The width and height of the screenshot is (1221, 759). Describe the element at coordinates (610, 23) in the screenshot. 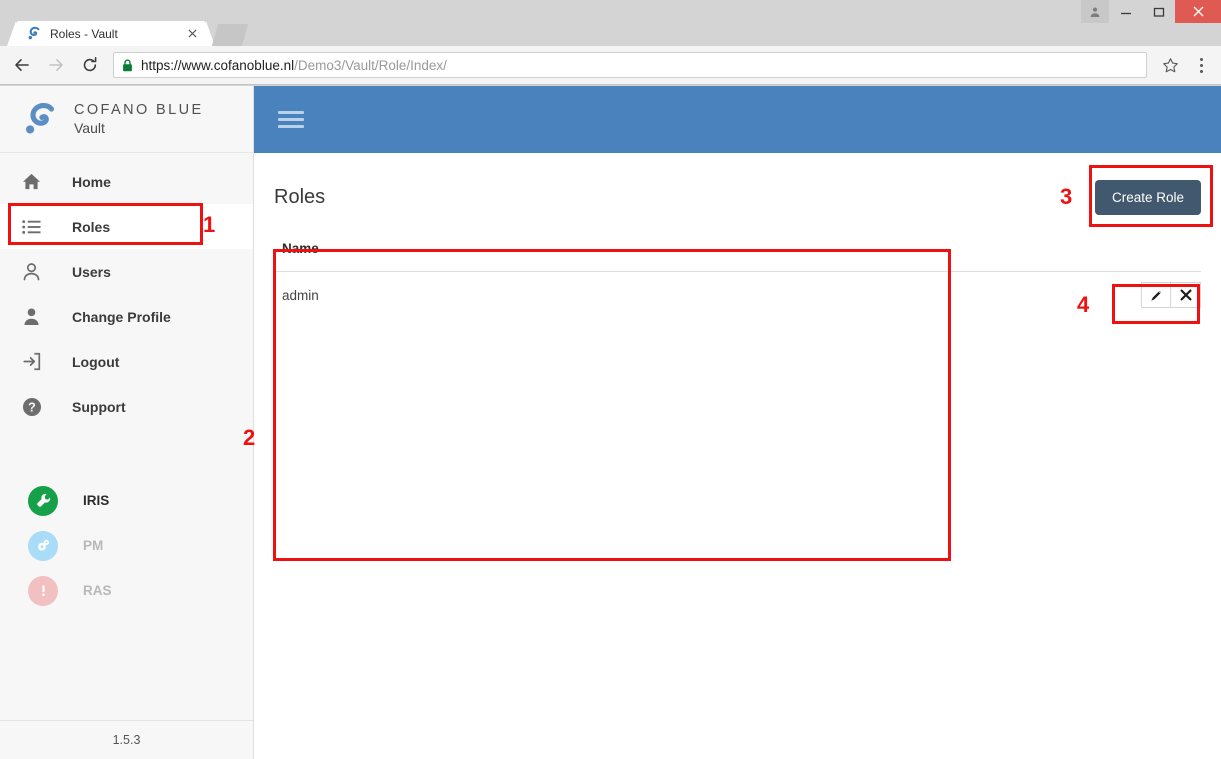

I see `window-titlebar: Roles - Vault` at that location.